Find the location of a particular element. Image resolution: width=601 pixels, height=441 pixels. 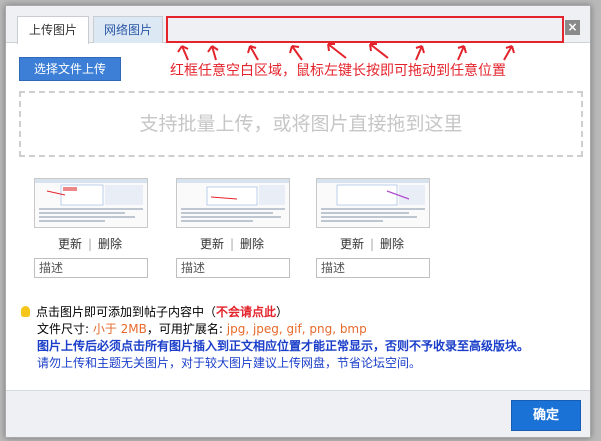

dialog-footer: 确定 is located at coordinates (298, 413).